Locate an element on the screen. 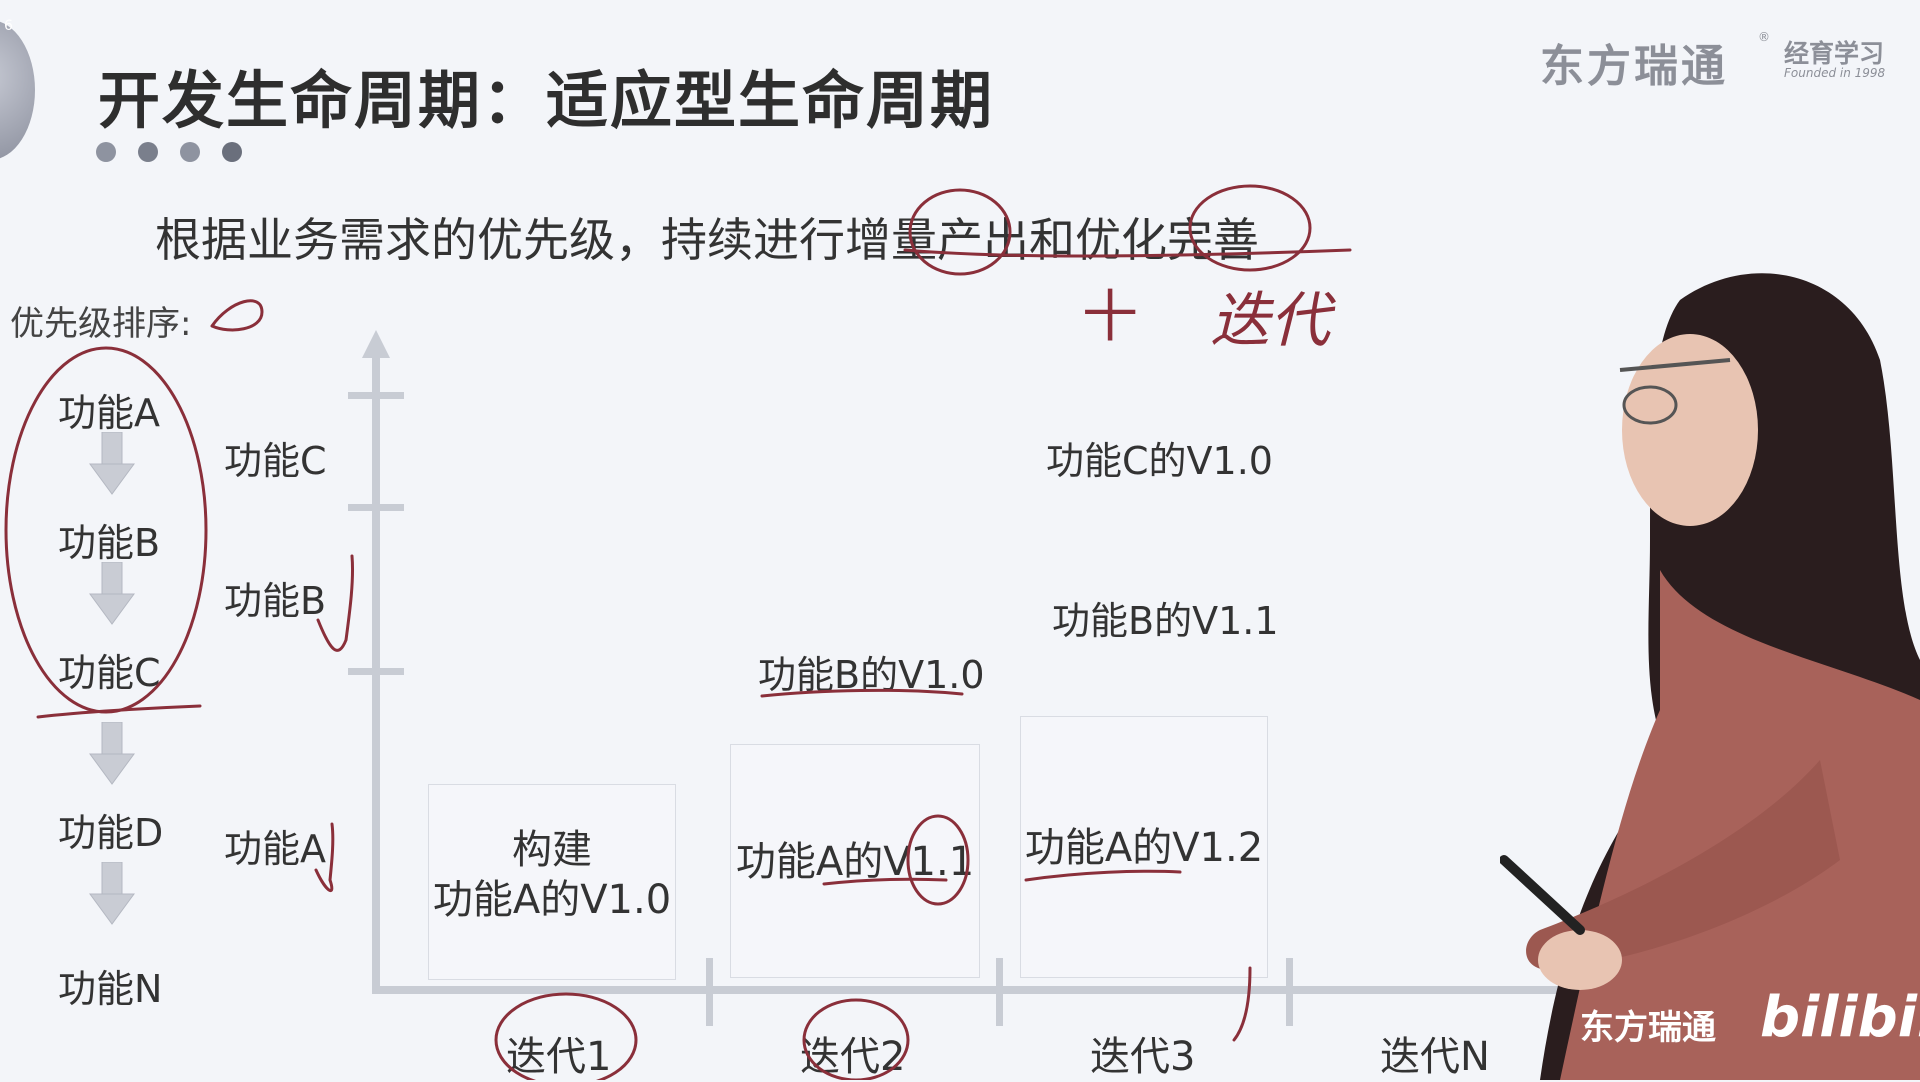 This screenshot has height=1082, width=1920. priority-circle-mark is located at coordinates (106, 530).